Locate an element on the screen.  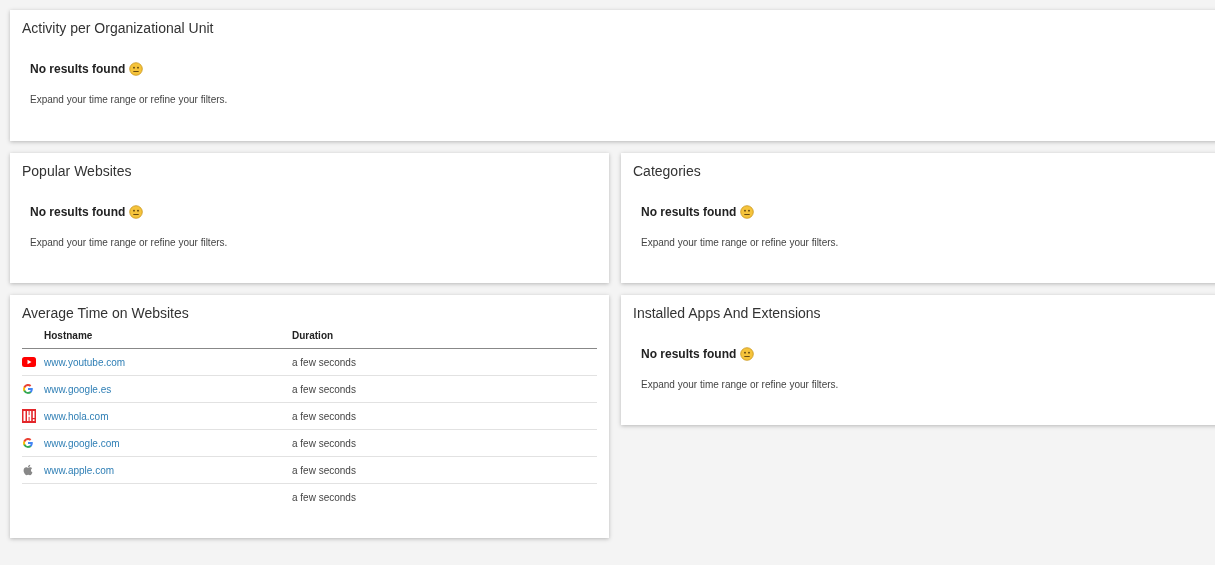
hostname-link: www.hola.com is located at coordinates (76, 416).